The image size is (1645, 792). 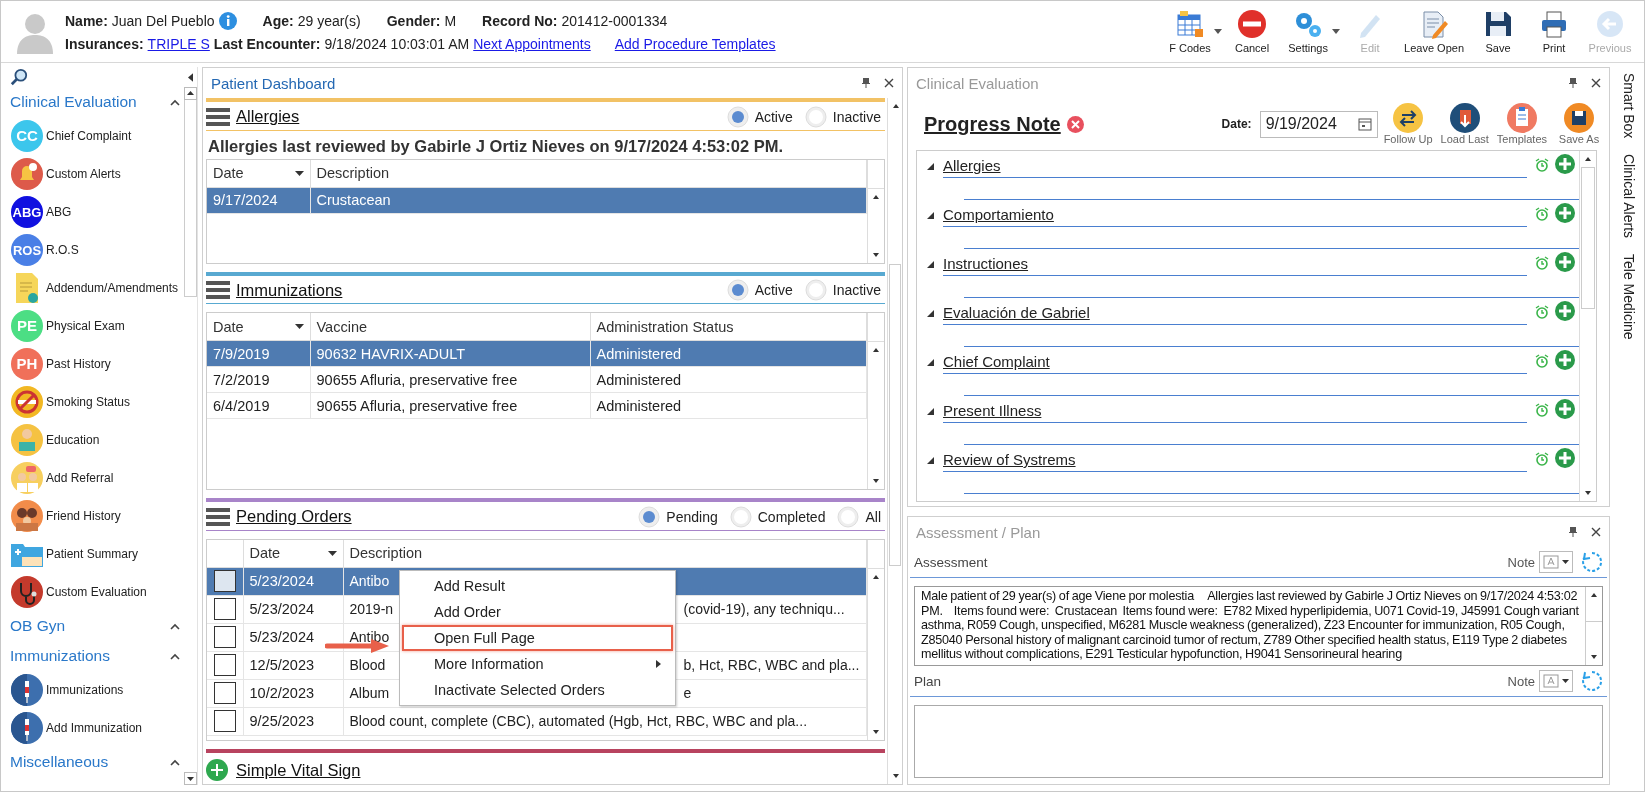 What do you see at coordinates (1464, 124) in the screenshot?
I see `action-button: Load Last` at bounding box center [1464, 124].